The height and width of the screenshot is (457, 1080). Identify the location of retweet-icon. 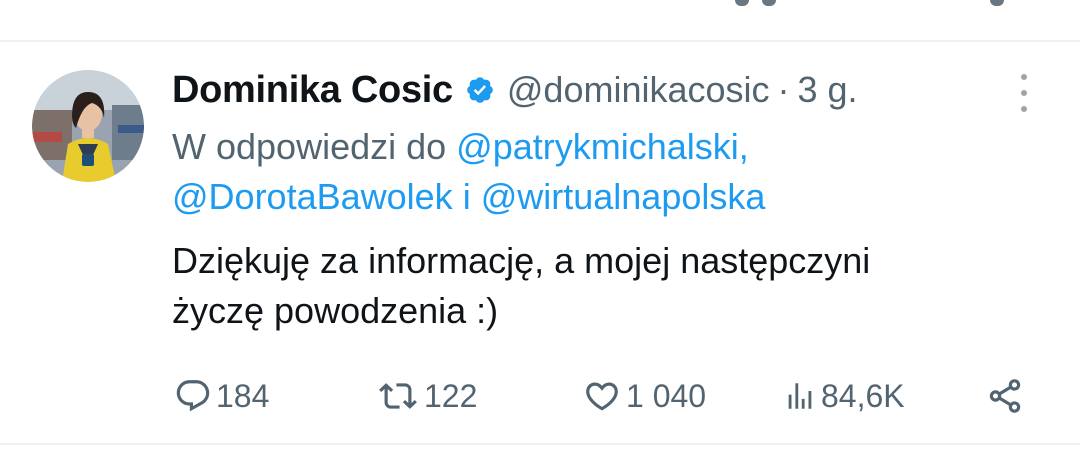
(398, 396).